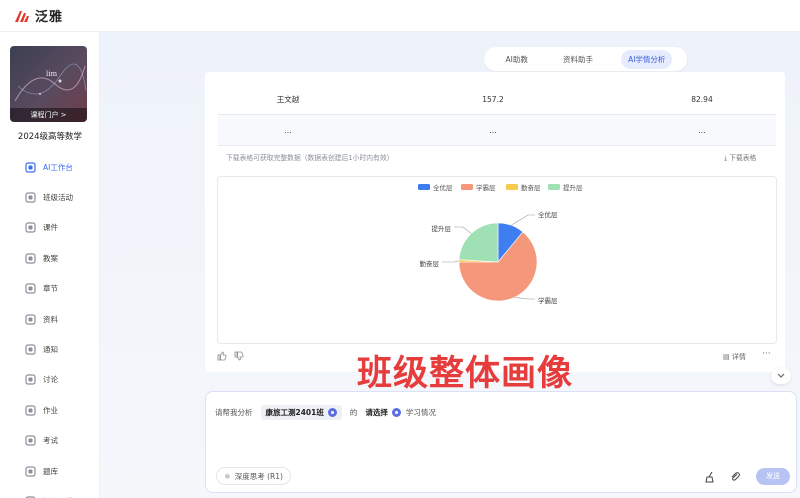 The width and height of the screenshot is (800, 498). What do you see at coordinates (573, 187) in the screenshot?
I see `legend-label: 提升层` at bounding box center [573, 187].